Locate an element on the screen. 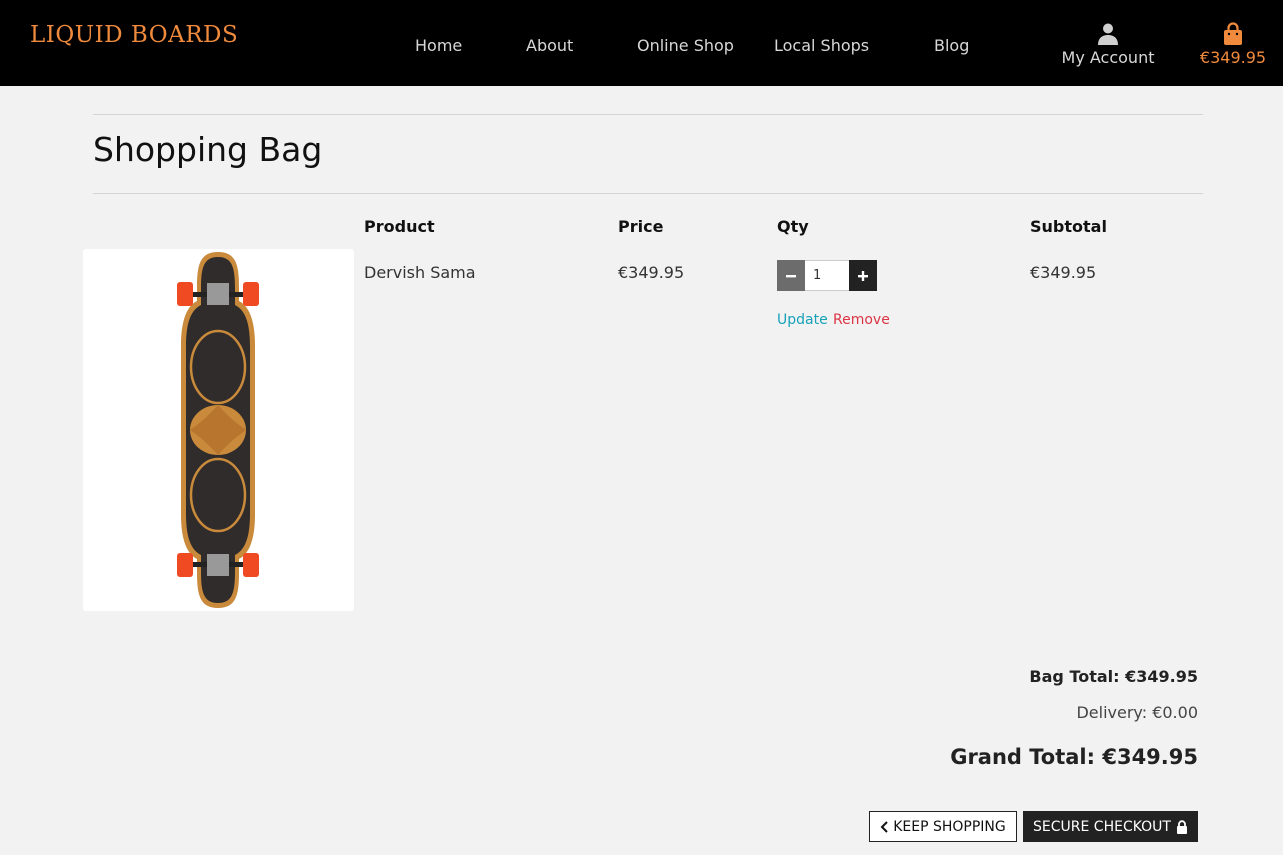 This screenshot has height=855, width=1283. nav-link-blog: Blog is located at coordinates (951, 45).